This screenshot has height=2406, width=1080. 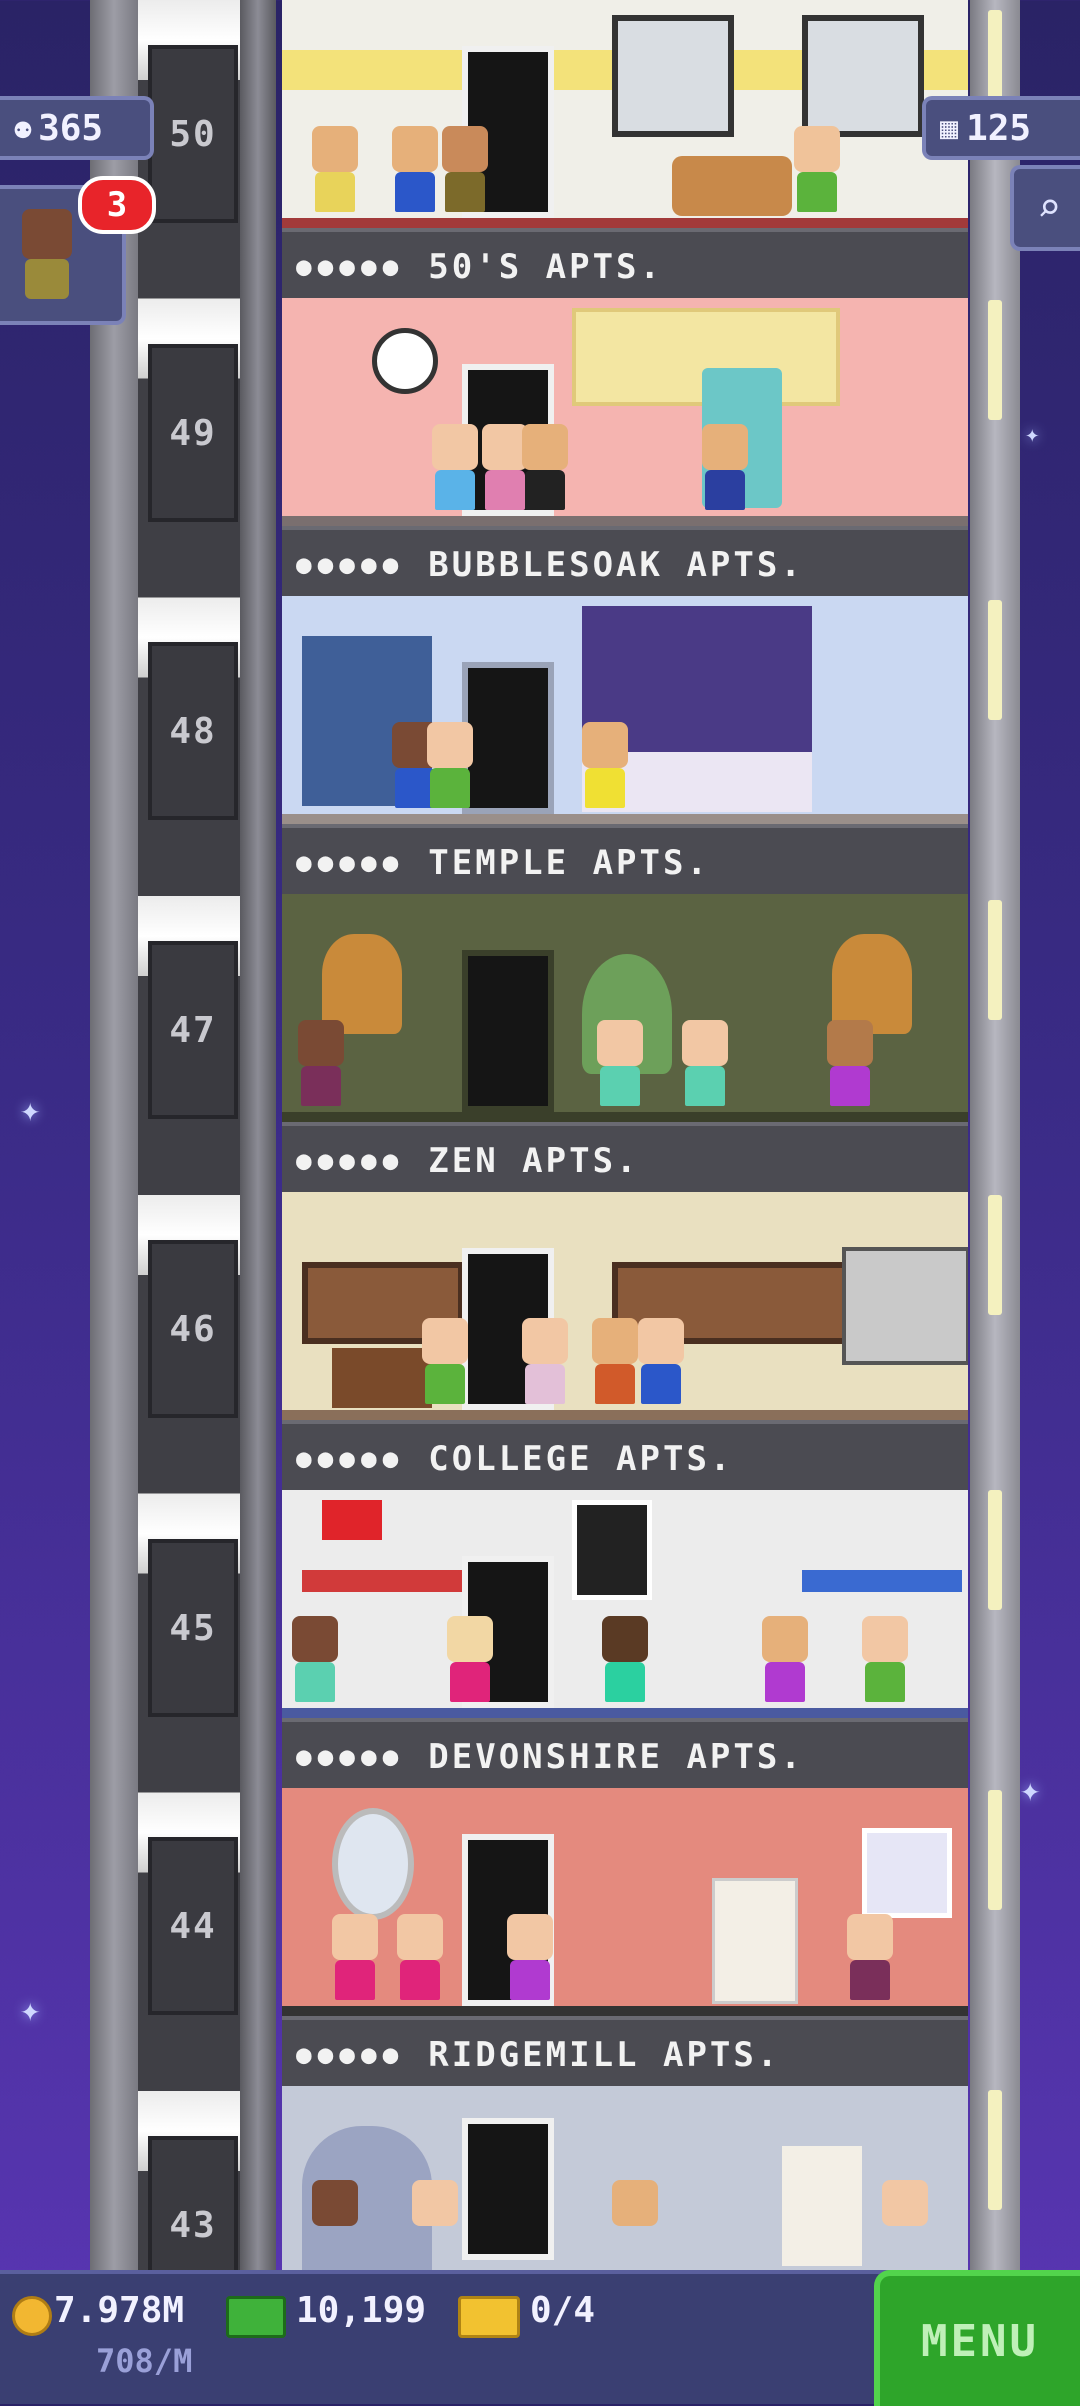 What do you see at coordinates (193, 1926) in the screenshot?
I see `floor-number-44: 44` at bounding box center [193, 1926].